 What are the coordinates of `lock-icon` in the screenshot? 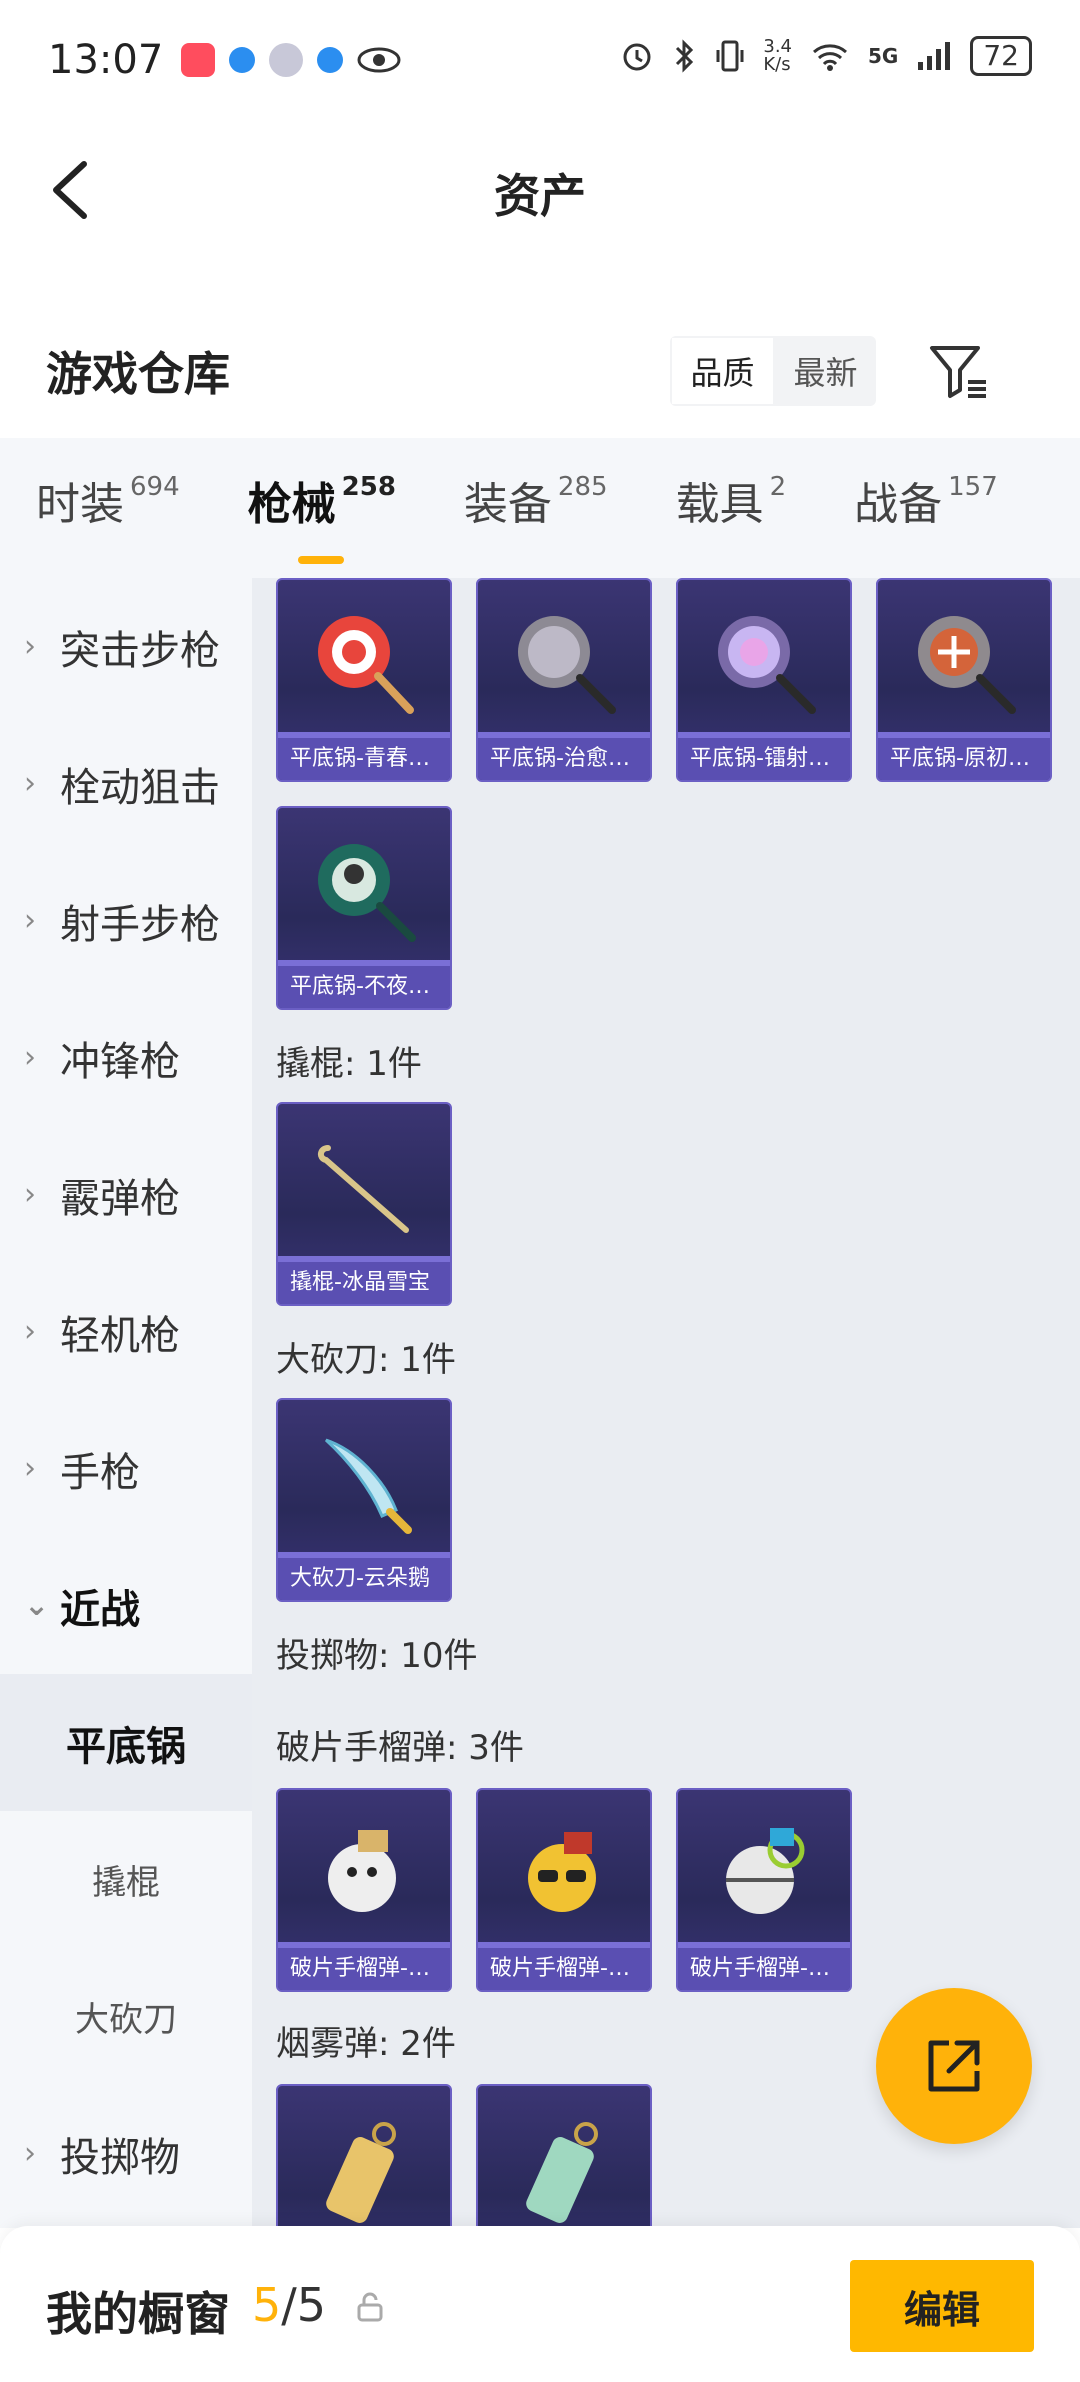 It's located at (370, 2307).